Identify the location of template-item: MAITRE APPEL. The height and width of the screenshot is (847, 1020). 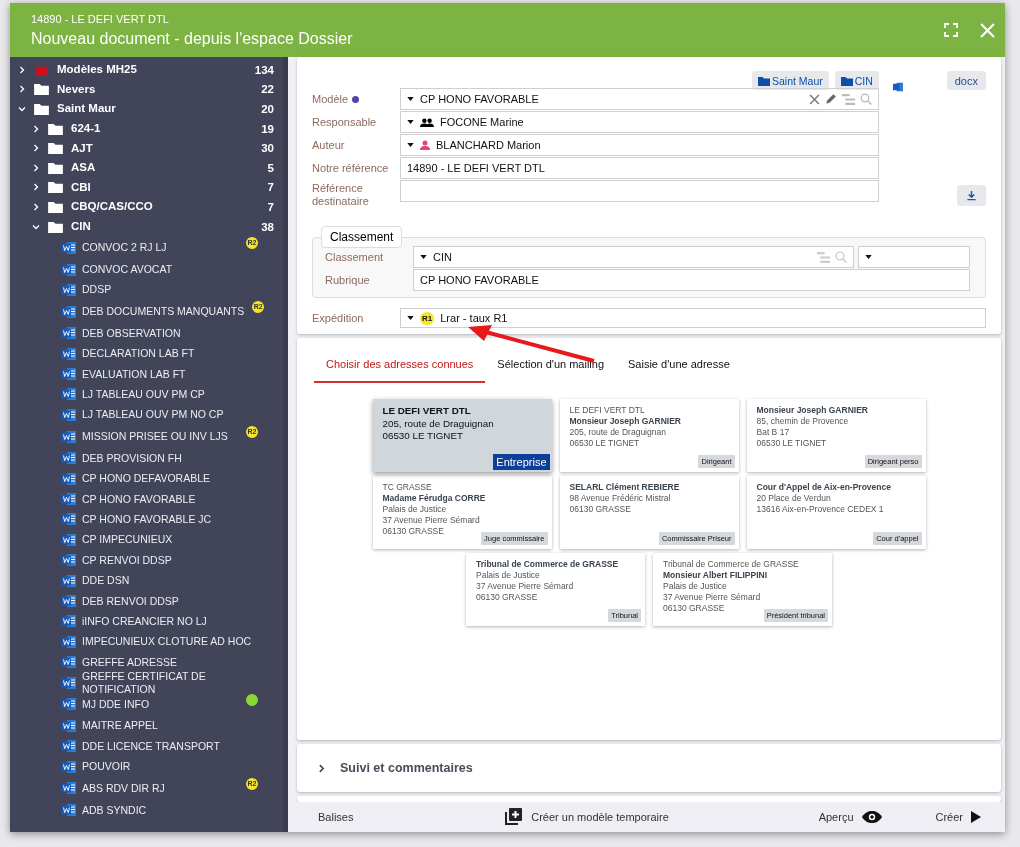
(146, 726).